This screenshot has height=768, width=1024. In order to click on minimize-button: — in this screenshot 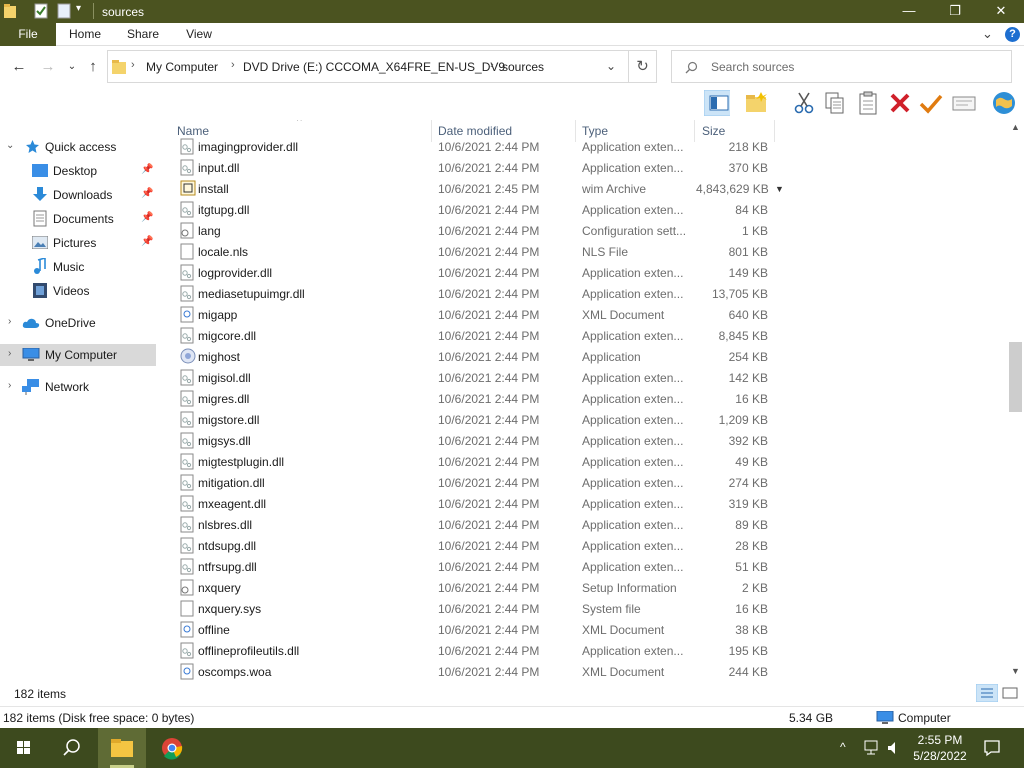, I will do `click(909, 11)`.